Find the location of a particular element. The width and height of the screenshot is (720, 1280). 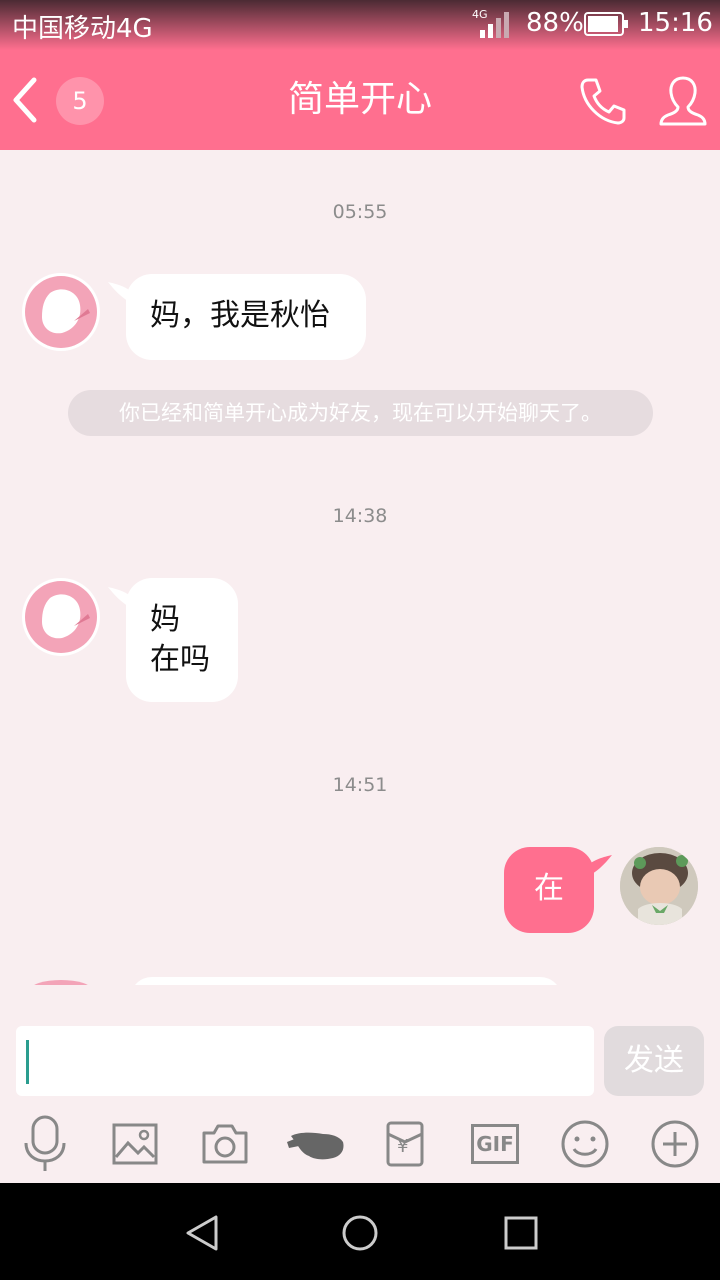

bubble-tail is located at coordinates (599, 866).